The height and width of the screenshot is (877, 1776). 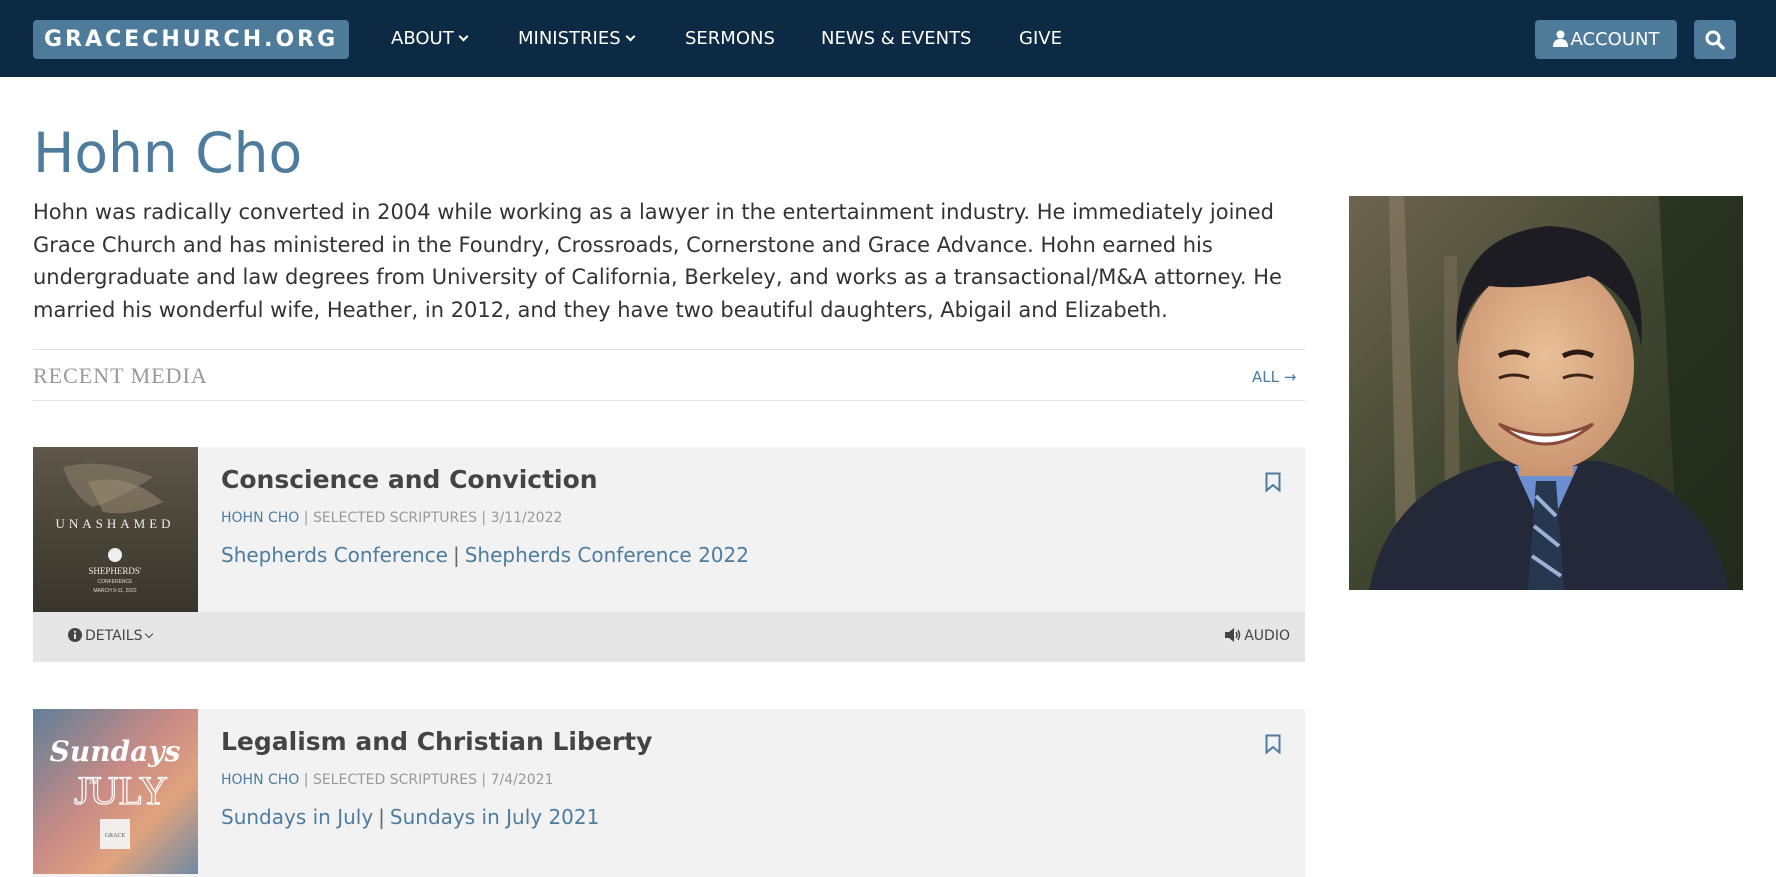 What do you see at coordinates (526, 518) in the screenshot?
I see `media-date: 3/11/2022` at bounding box center [526, 518].